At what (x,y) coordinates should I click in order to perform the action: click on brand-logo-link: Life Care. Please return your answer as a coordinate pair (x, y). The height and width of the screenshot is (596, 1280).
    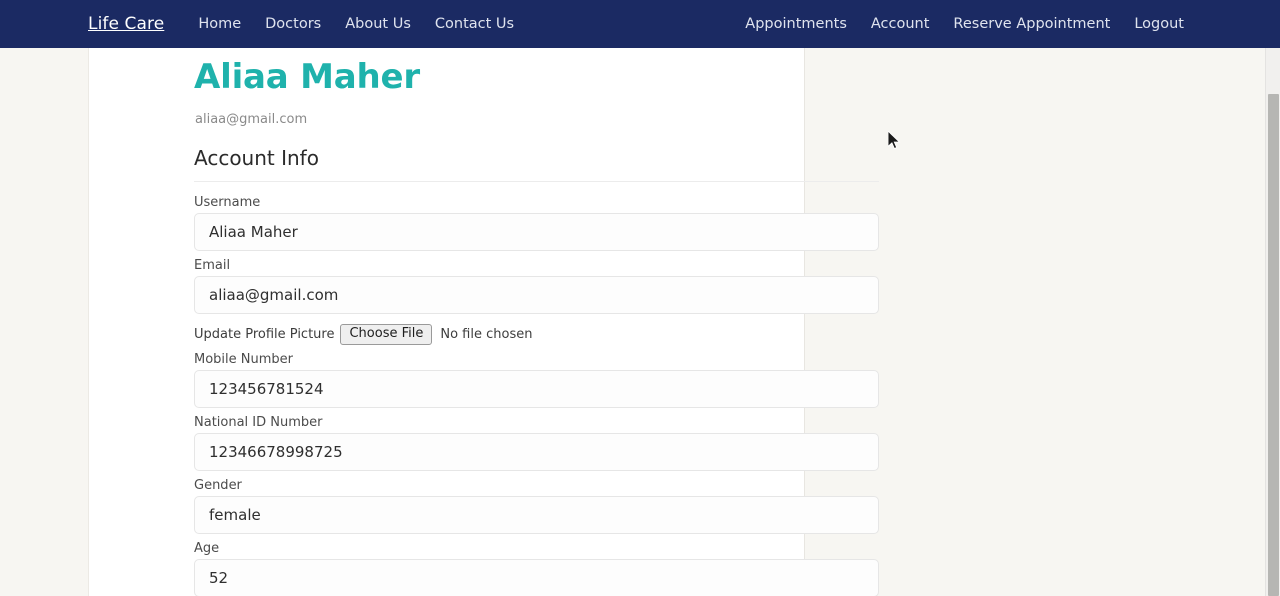
    Looking at the image, I should click on (126, 24).